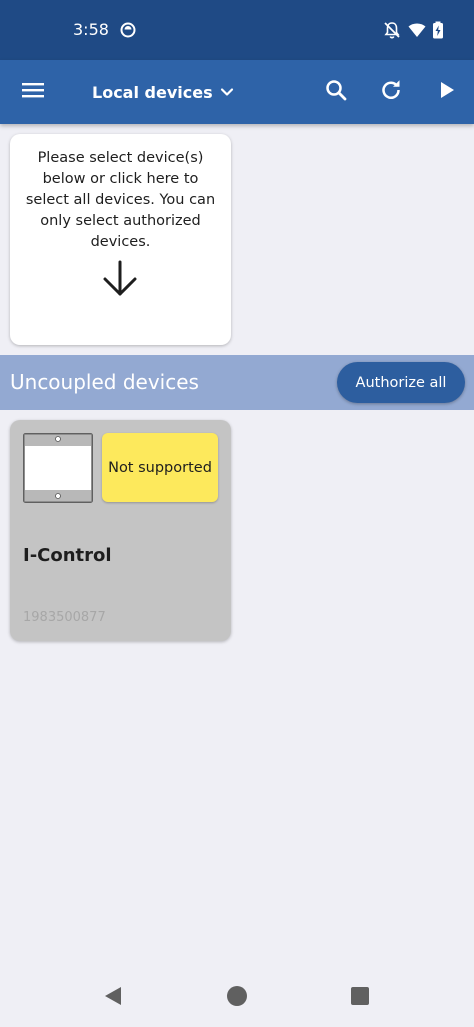 The height and width of the screenshot is (1027, 474). What do you see at coordinates (91, 29) in the screenshot?
I see `status-time: 3:58` at bounding box center [91, 29].